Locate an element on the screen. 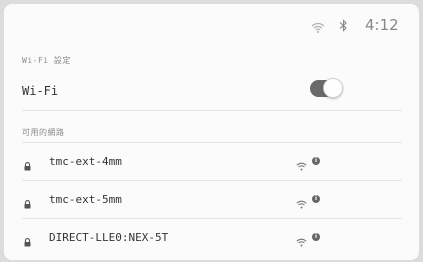 This screenshot has width=423, height=262. bluetooth-icon is located at coordinates (343, 26).